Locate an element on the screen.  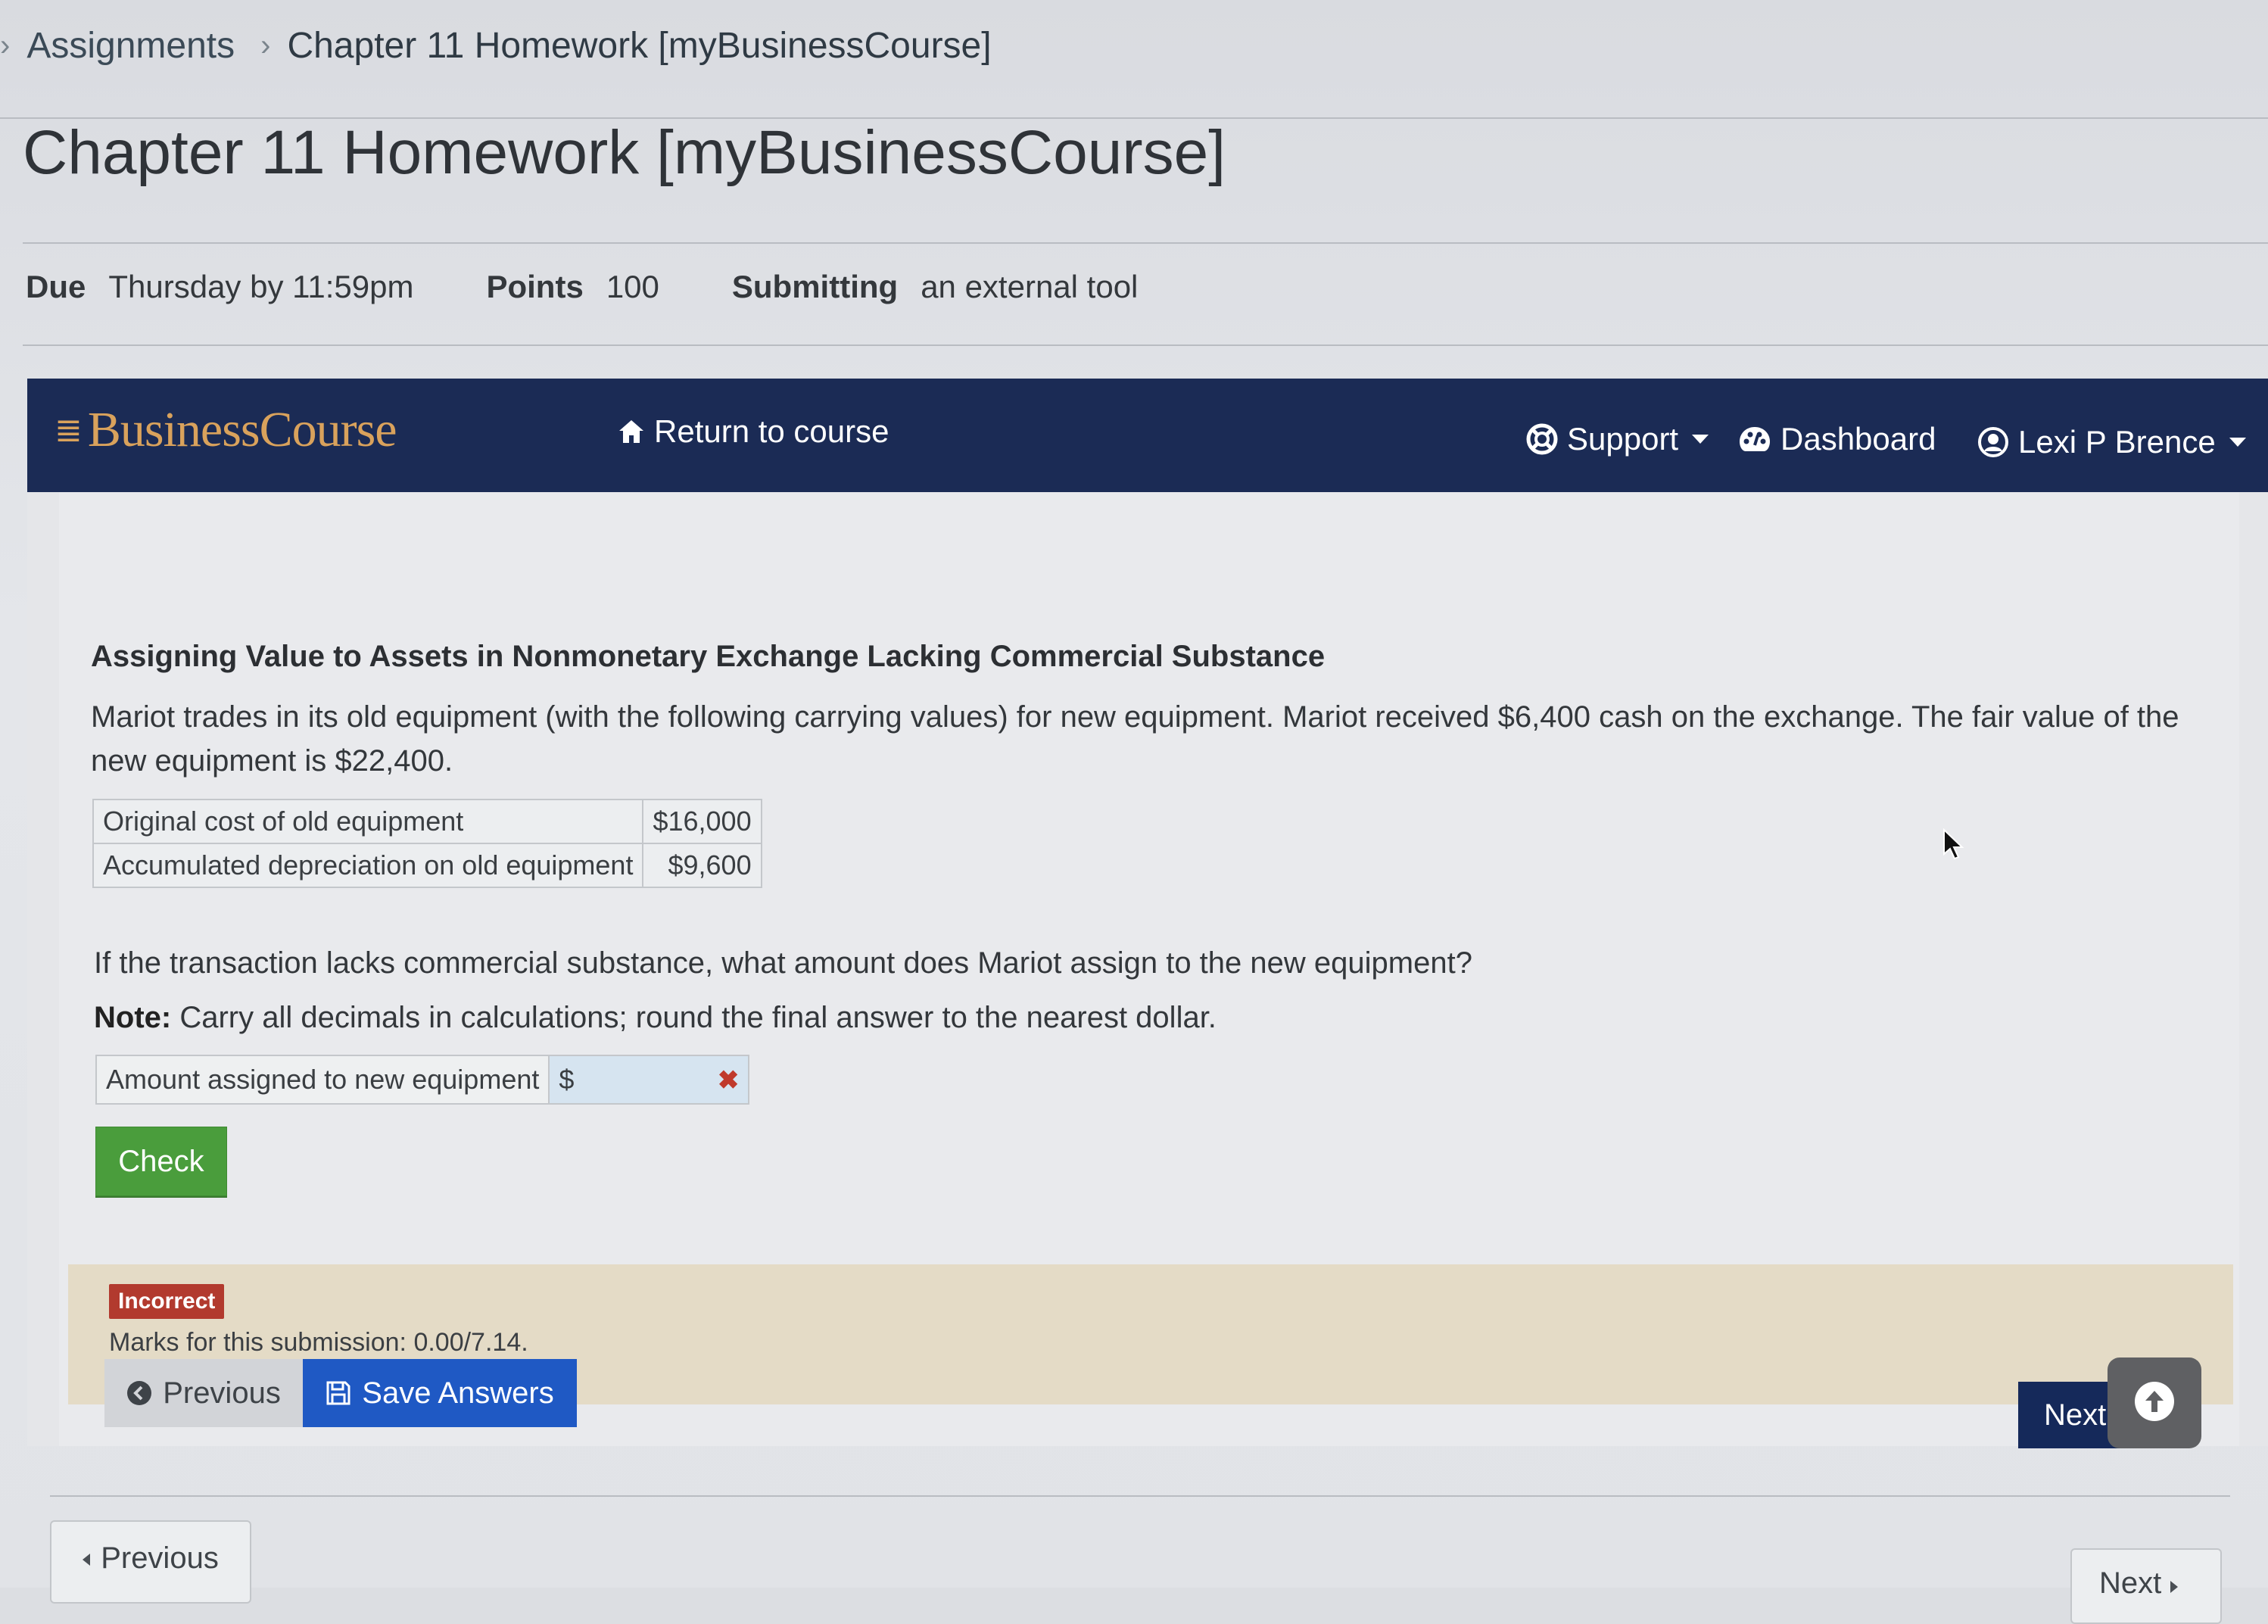
user-menu: Lexi P Brence is located at coordinates (2111, 442).